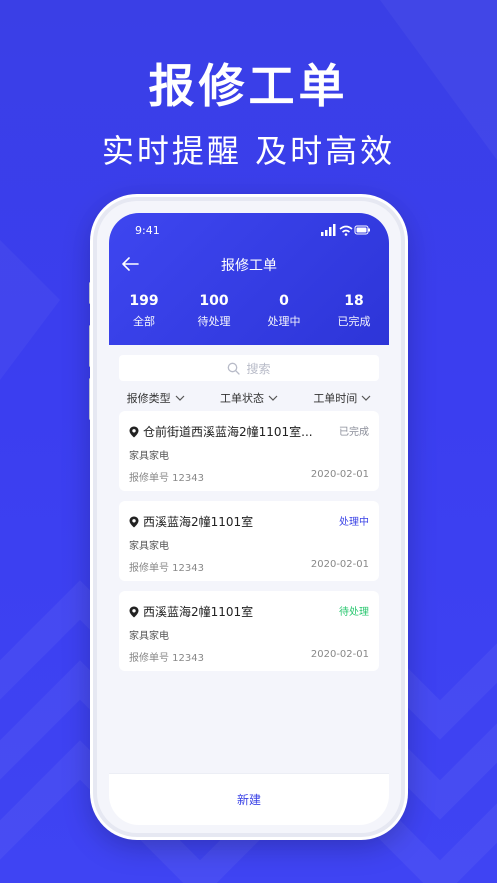 This screenshot has height=883, width=497. Describe the element at coordinates (248, 86) in the screenshot. I see `promo-title: 报修工单` at that location.